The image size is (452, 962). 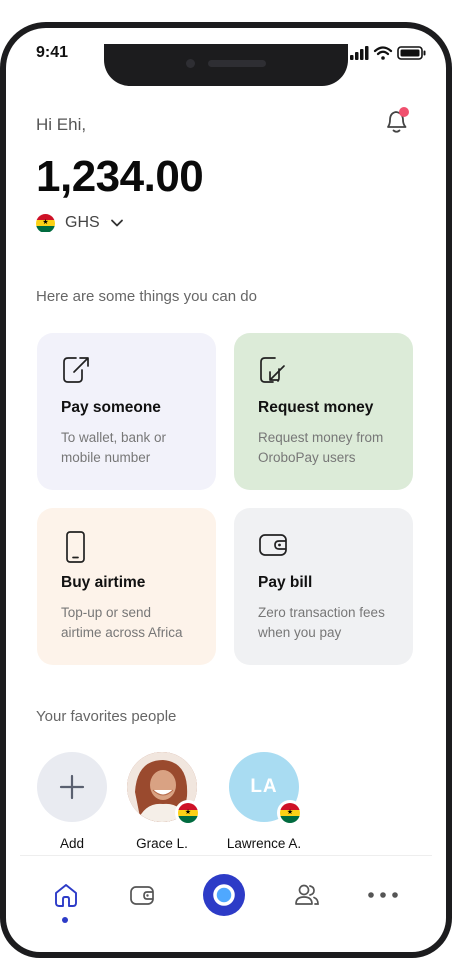 I want to click on subtitle-line: To wallet, bank or, so click(x=114, y=437).